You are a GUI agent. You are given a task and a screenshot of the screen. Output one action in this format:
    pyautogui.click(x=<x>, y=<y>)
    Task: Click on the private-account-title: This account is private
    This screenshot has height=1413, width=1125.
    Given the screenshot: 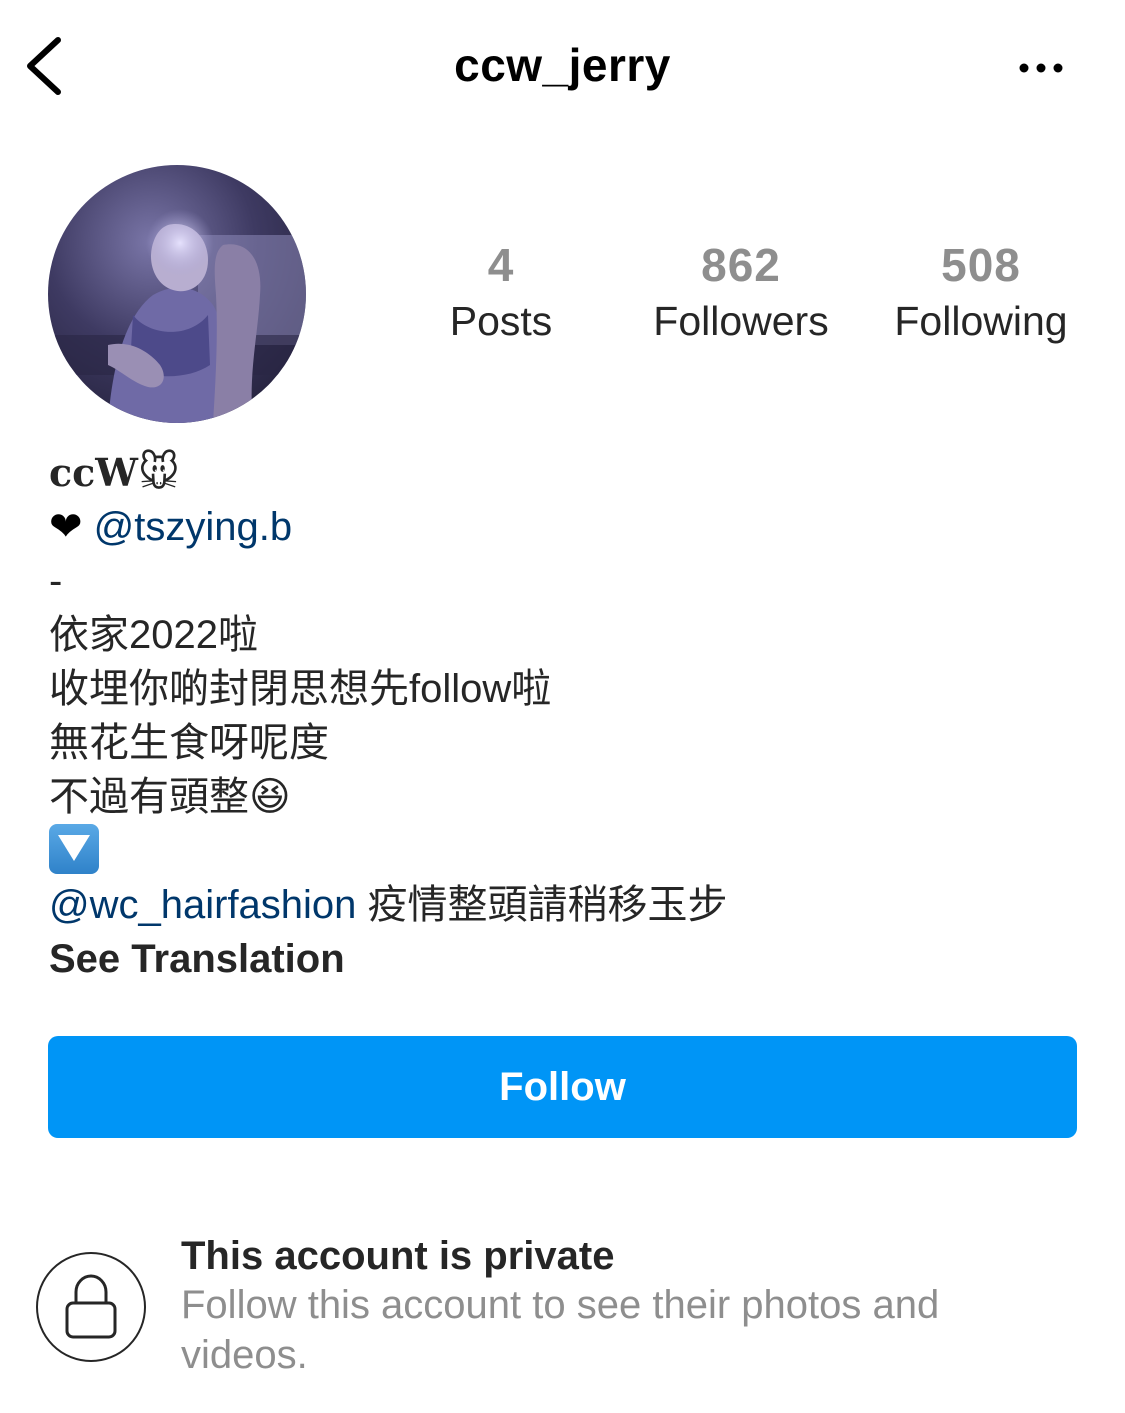 What is the action you would take?
    pyautogui.click(x=398, y=1256)
    